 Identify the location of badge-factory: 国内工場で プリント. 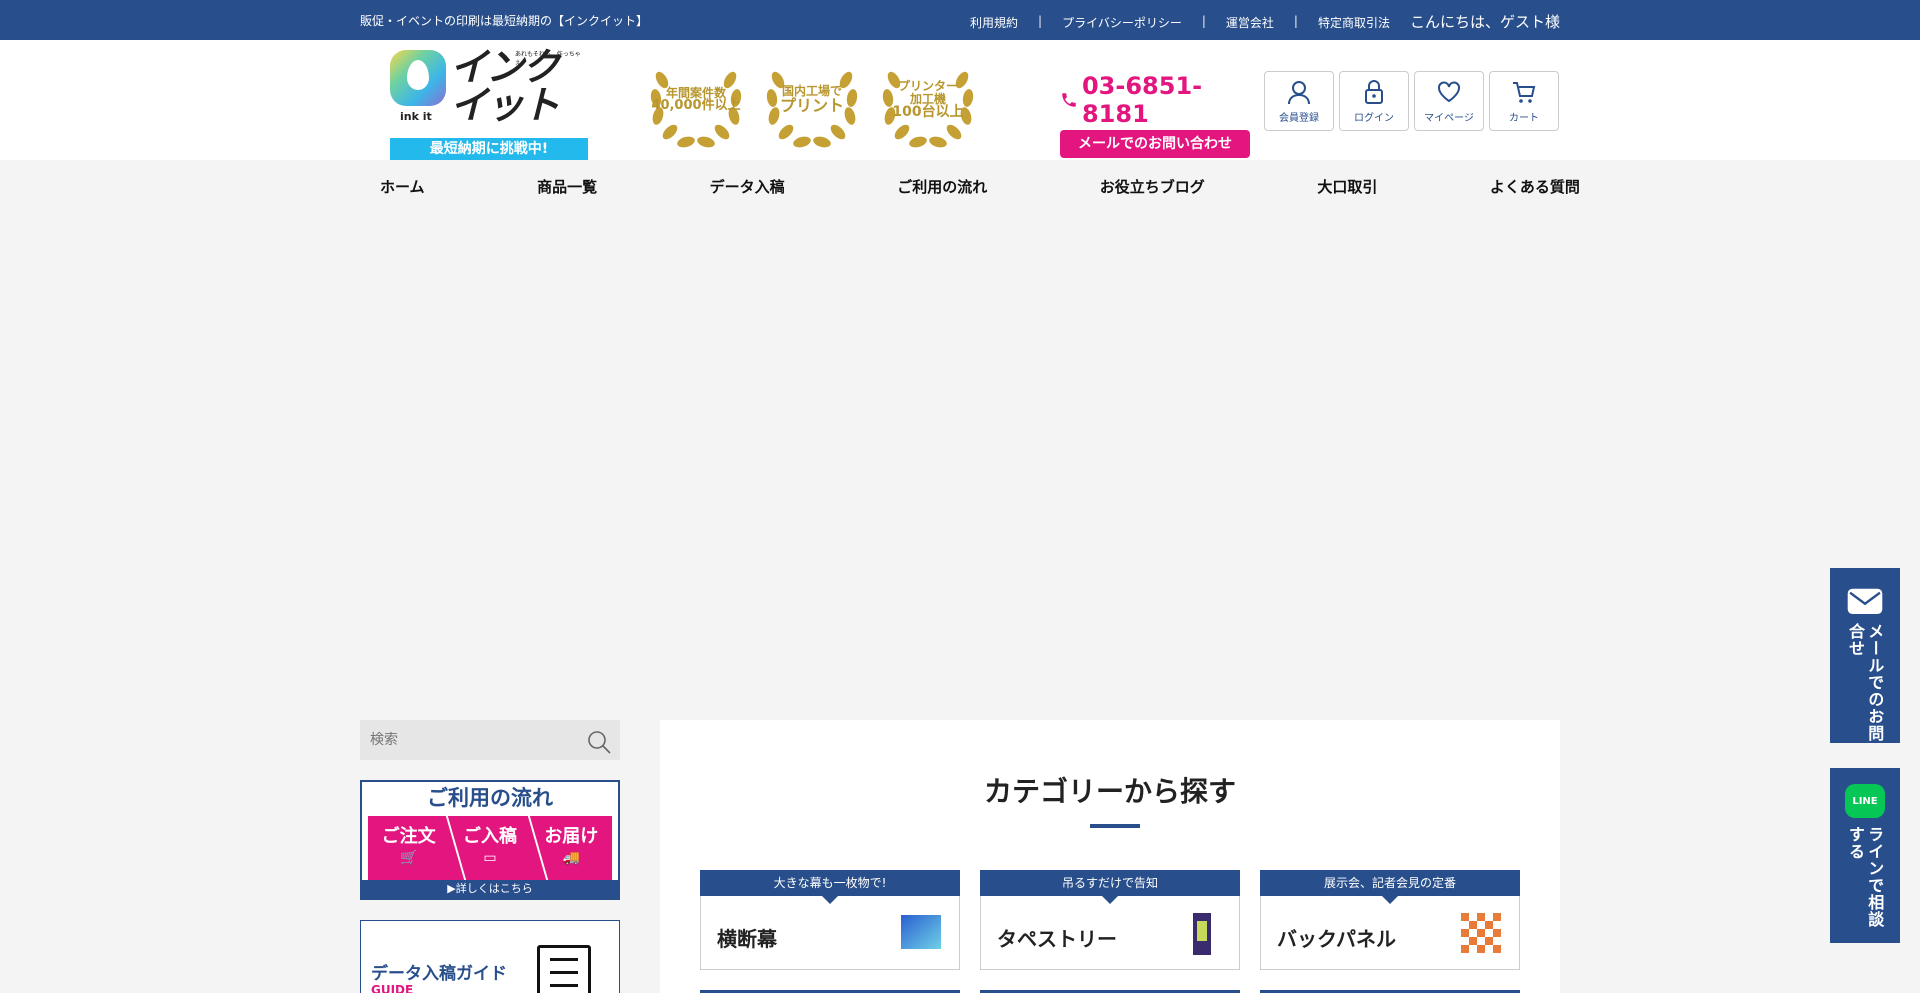
(812, 100).